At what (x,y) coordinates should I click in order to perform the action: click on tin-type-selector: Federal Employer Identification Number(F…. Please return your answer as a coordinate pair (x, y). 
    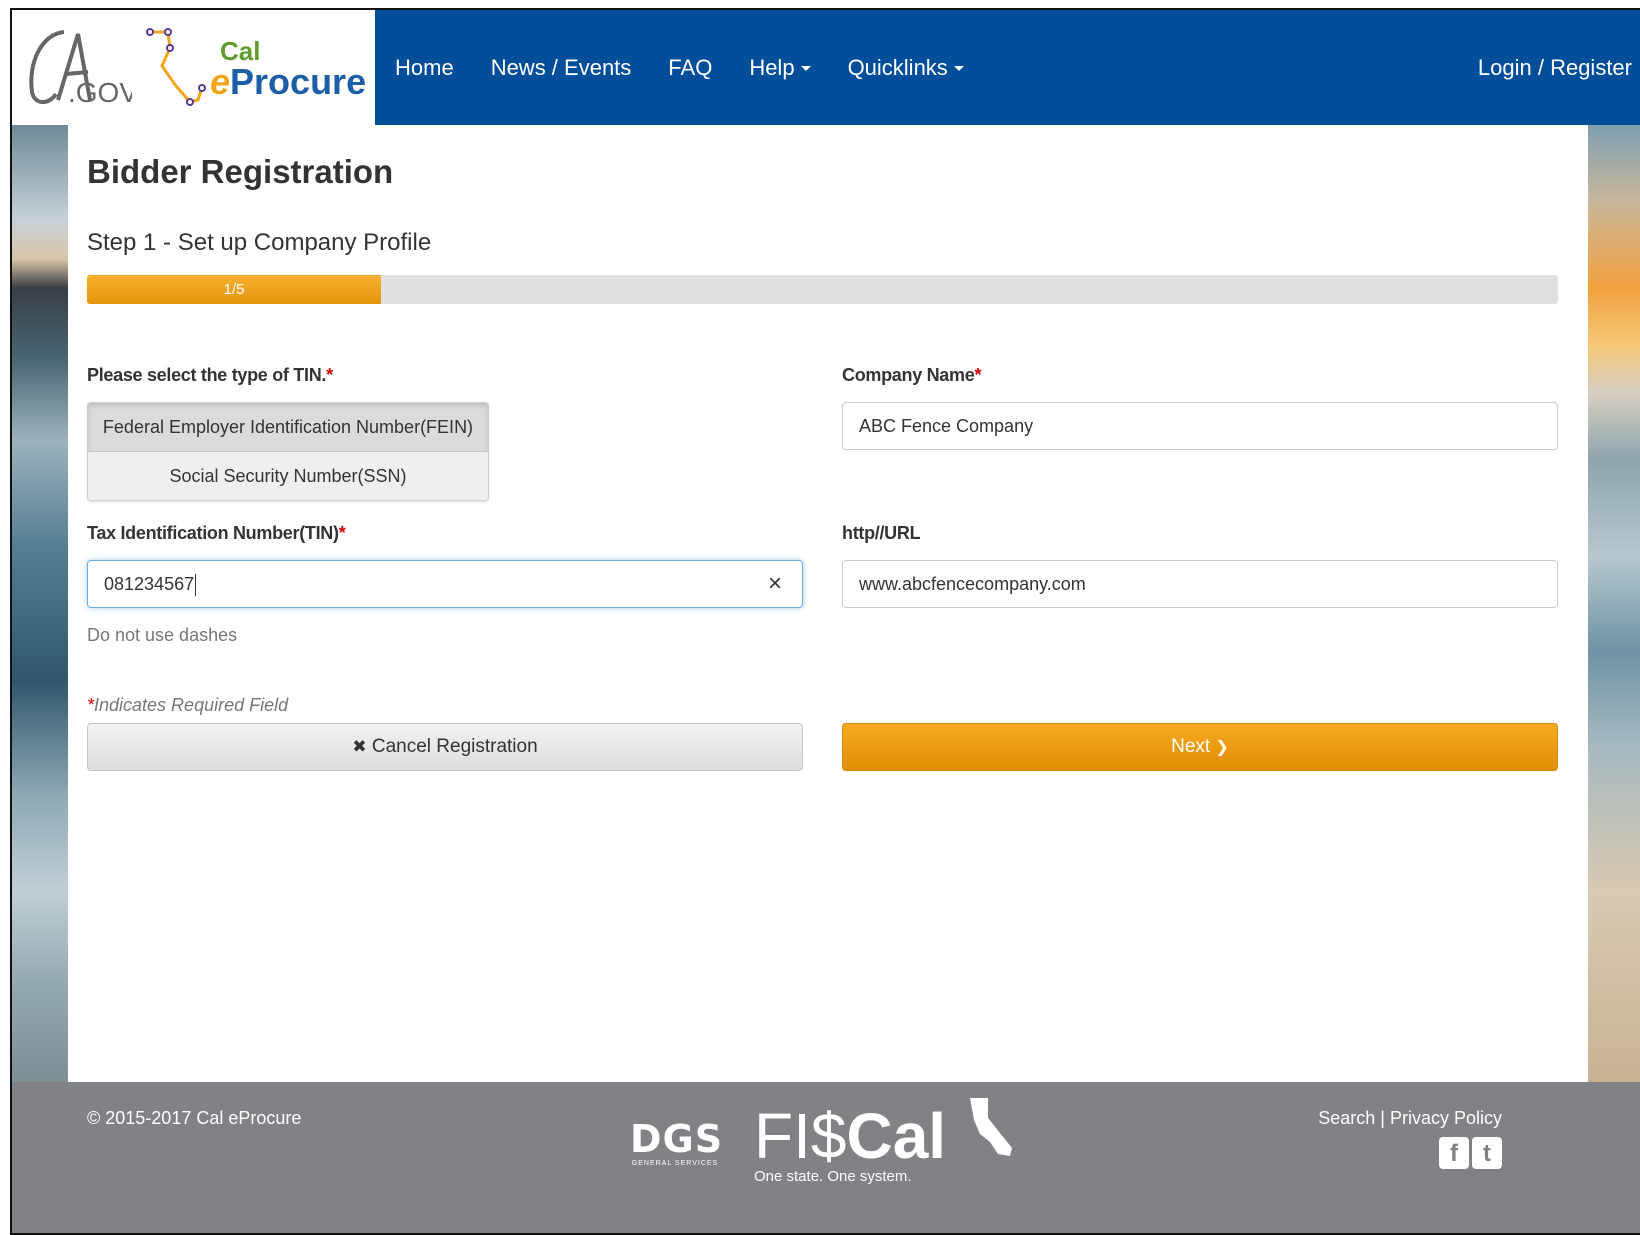
    Looking at the image, I should click on (288, 451).